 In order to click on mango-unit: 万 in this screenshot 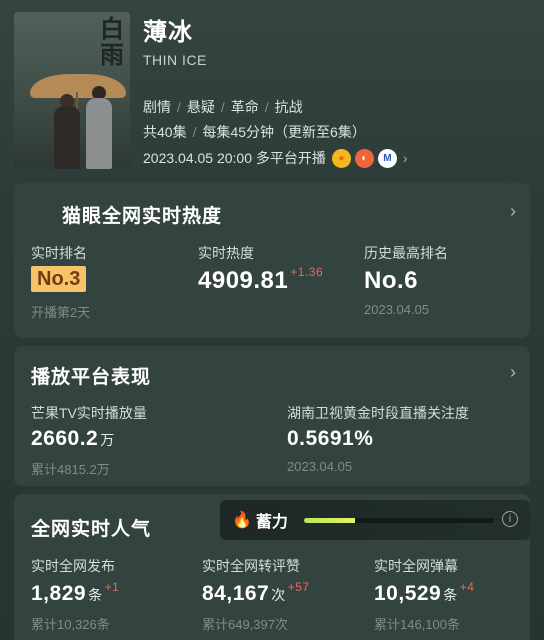, I will do `click(107, 440)`.